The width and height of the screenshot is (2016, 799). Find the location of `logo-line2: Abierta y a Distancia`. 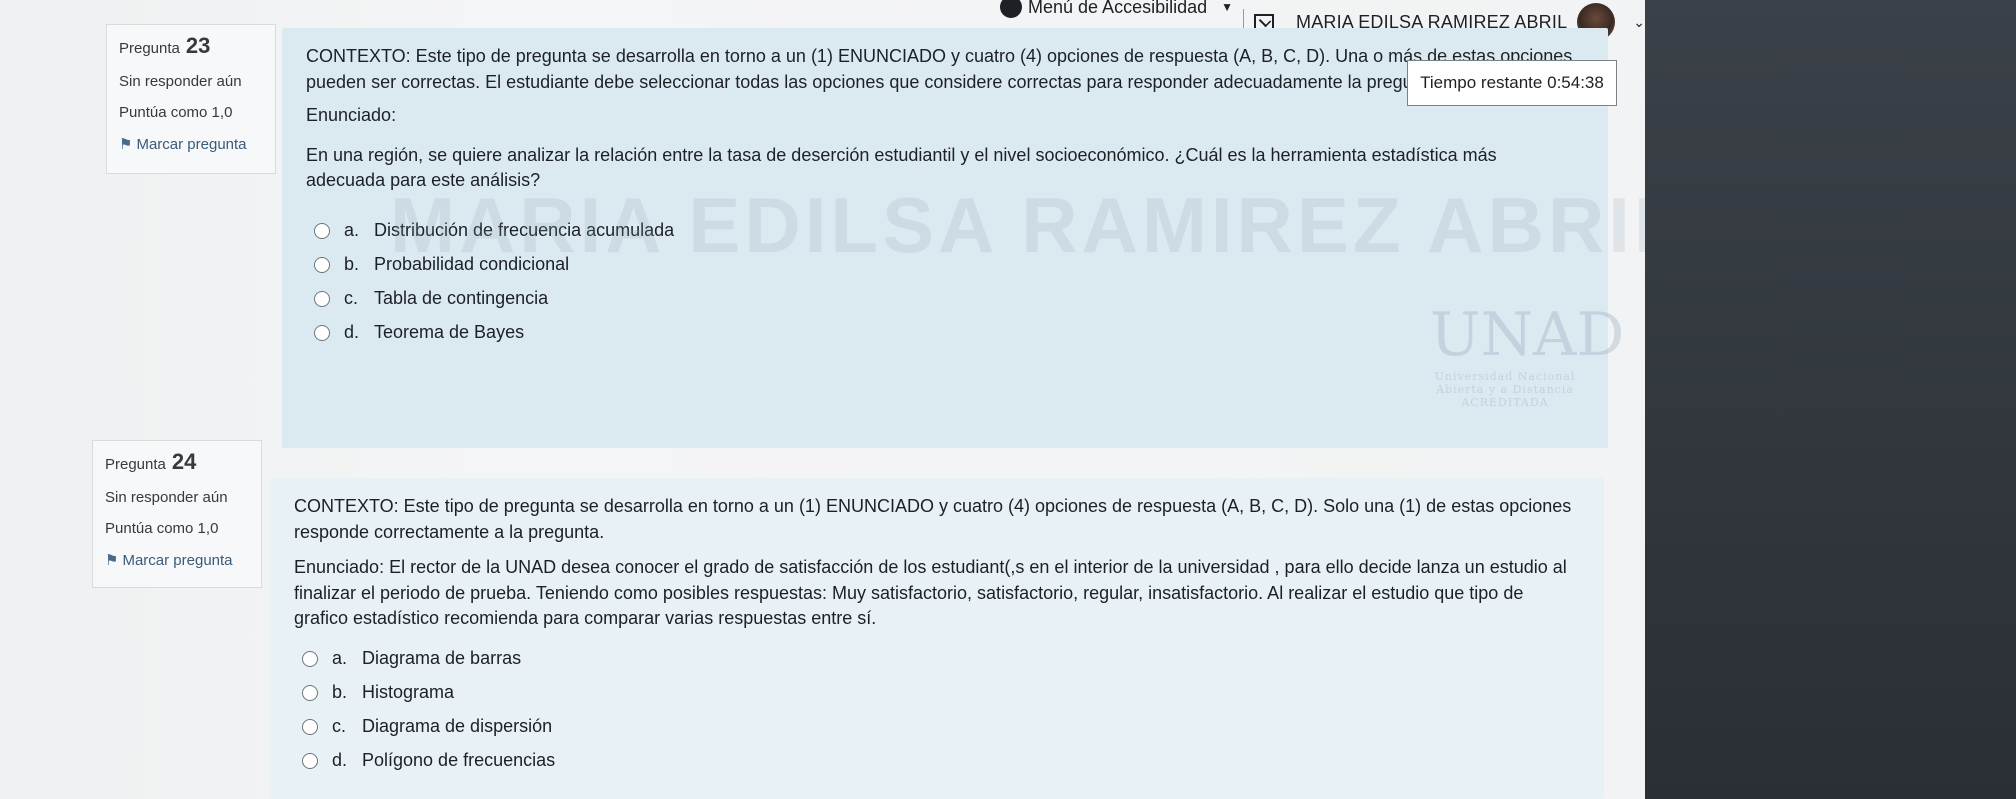

logo-line2: Abierta y a Distancia is located at coordinates (1505, 389).